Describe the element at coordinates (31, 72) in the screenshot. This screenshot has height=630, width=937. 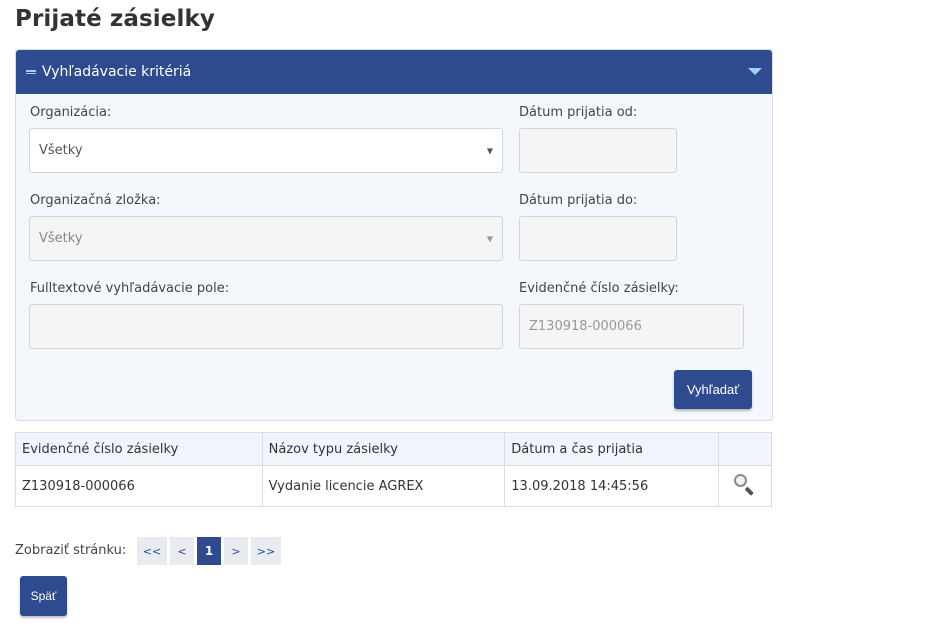
I see `collapse-icon` at that location.